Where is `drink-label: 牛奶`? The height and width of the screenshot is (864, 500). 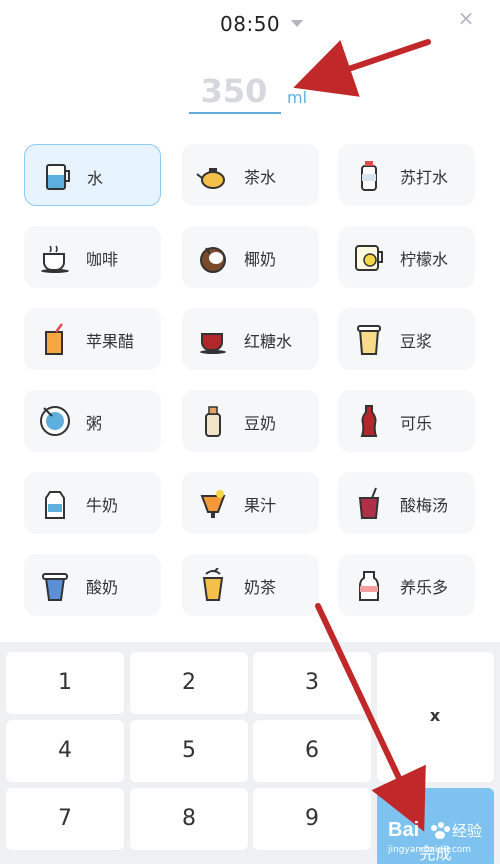
drink-label: 牛奶 is located at coordinates (102, 505).